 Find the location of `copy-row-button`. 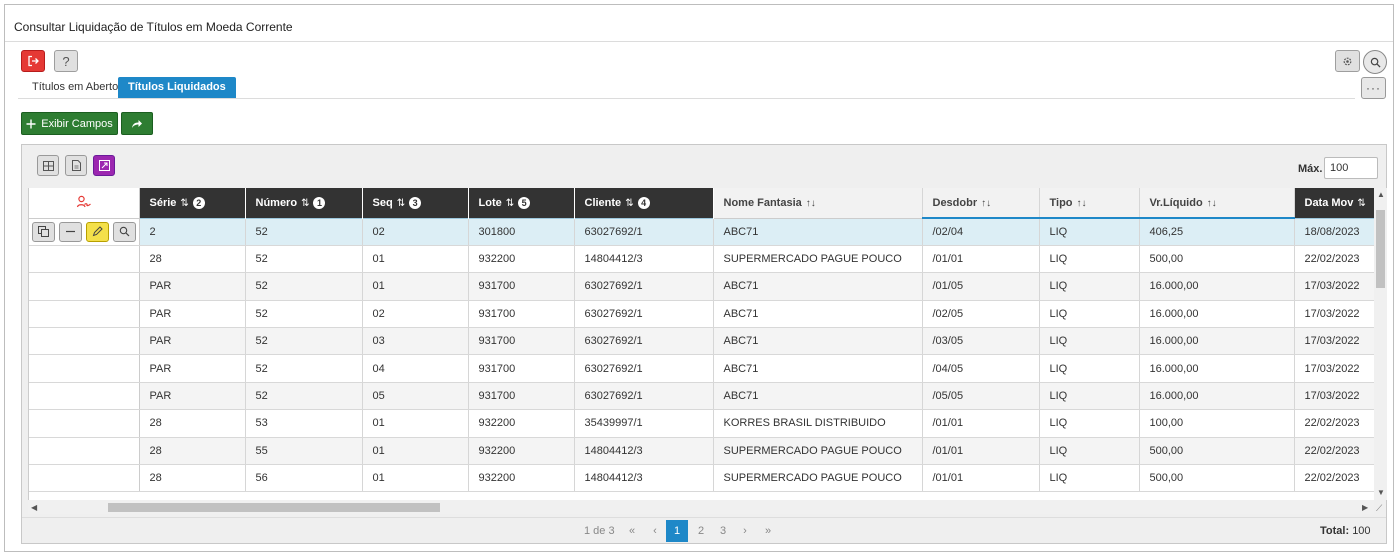

copy-row-button is located at coordinates (43, 231).